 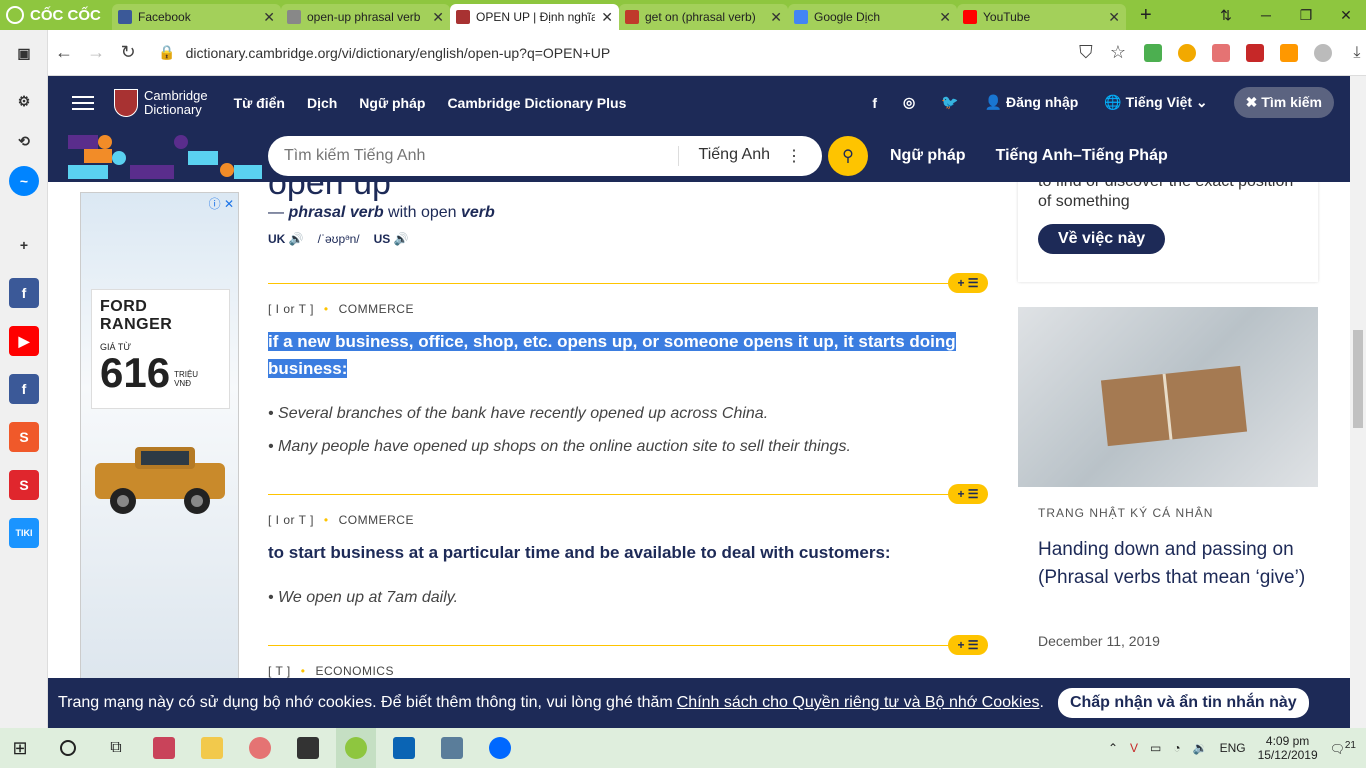 What do you see at coordinates (1346, 15) in the screenshot?
I see `close-window-button: ✕` at bounding box center [1346, 15].